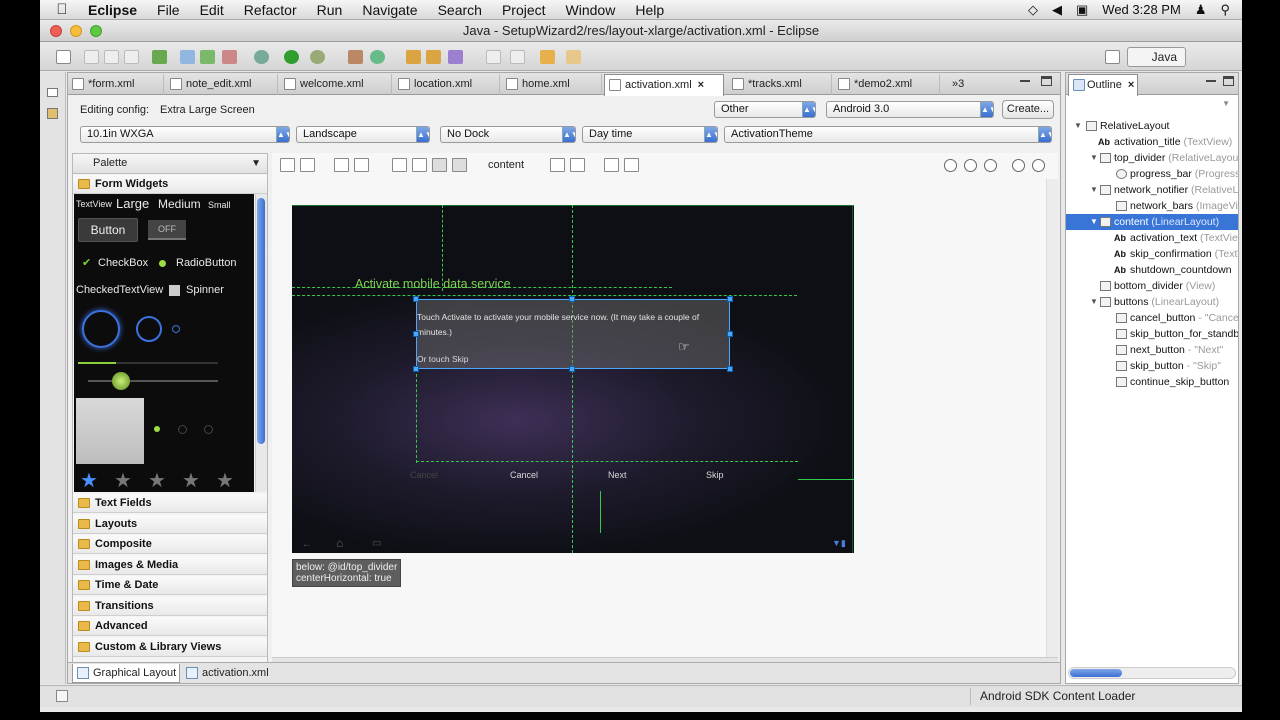 The width and height of the screenshot is (1280, 720). I want to click on dock-select: No Dock▲▼, so click(508, 134).